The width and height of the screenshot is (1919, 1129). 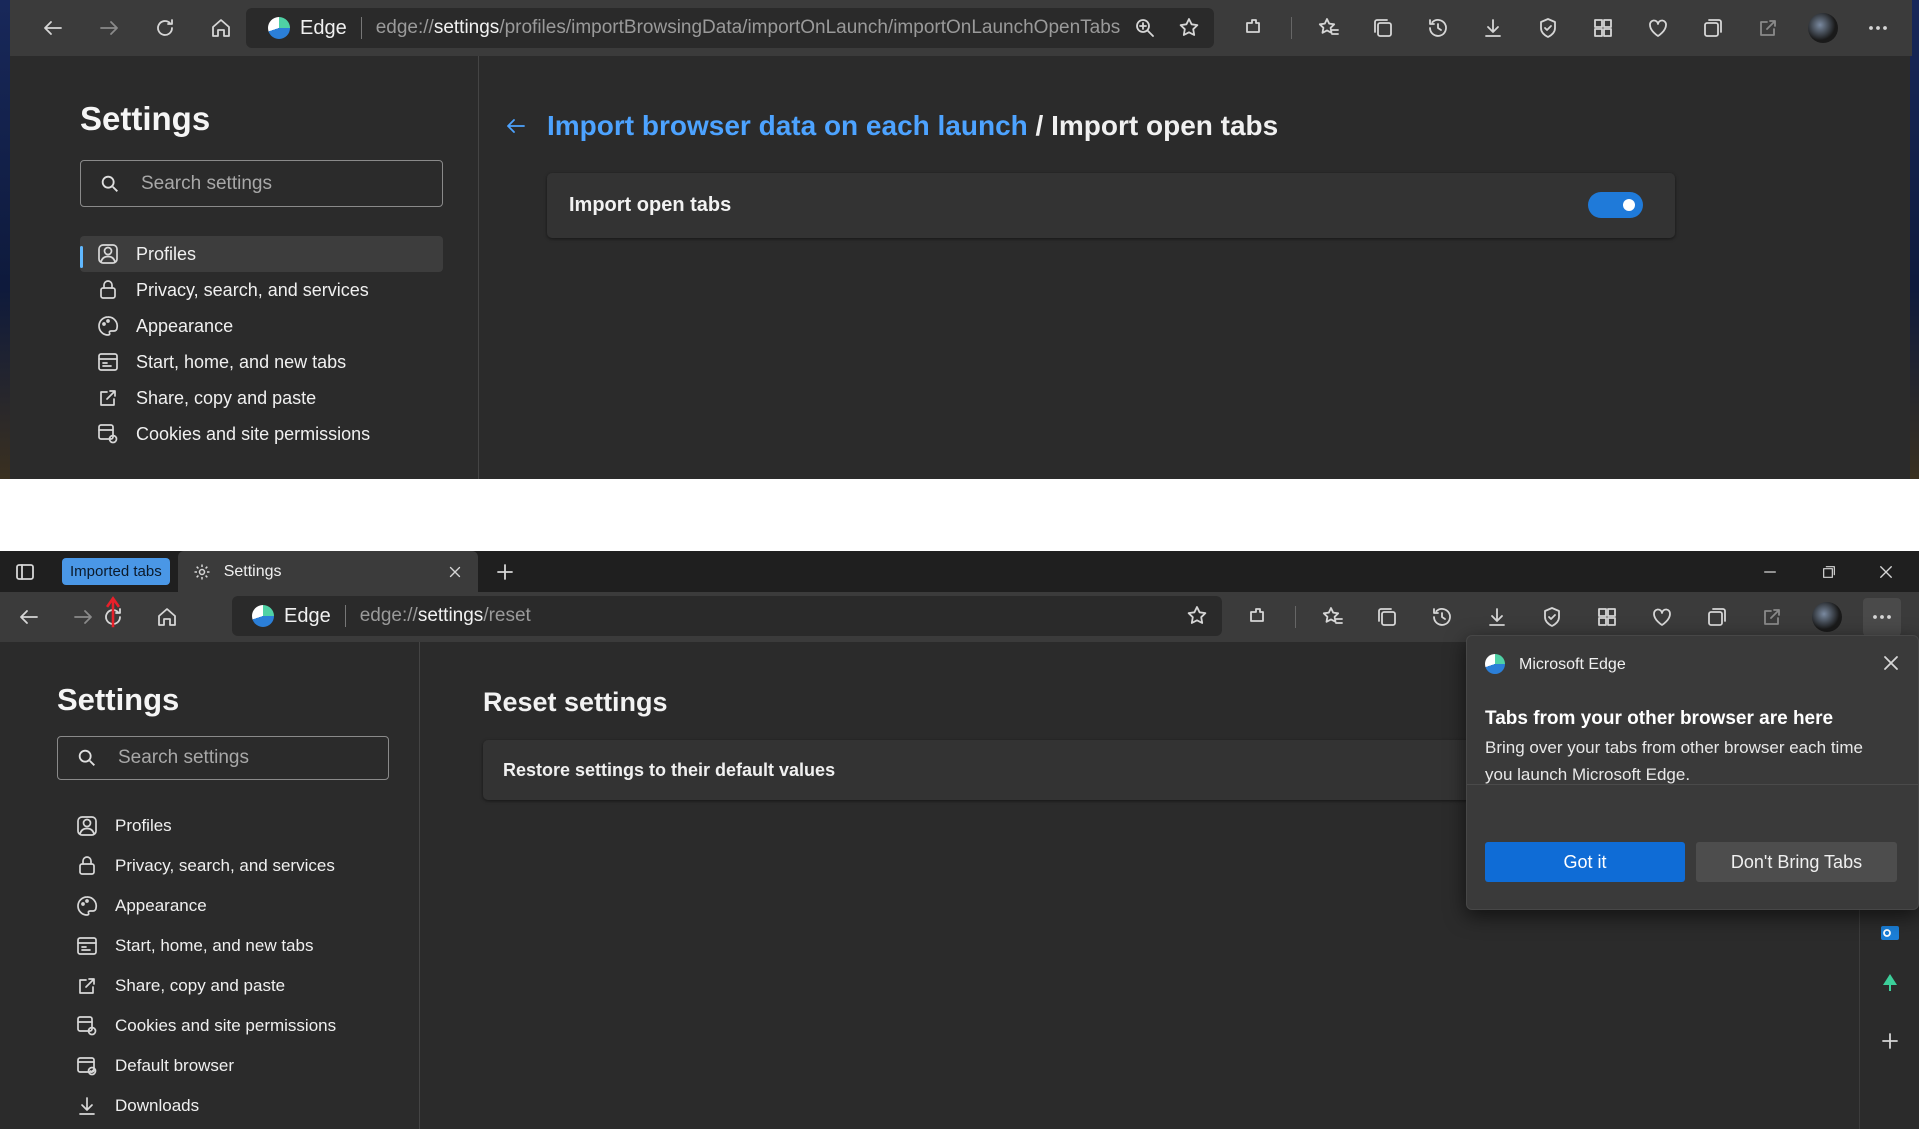 I want to click on dont-bring-tabs-button: Don't Bring Tabs, so click(x=1796, y=862).